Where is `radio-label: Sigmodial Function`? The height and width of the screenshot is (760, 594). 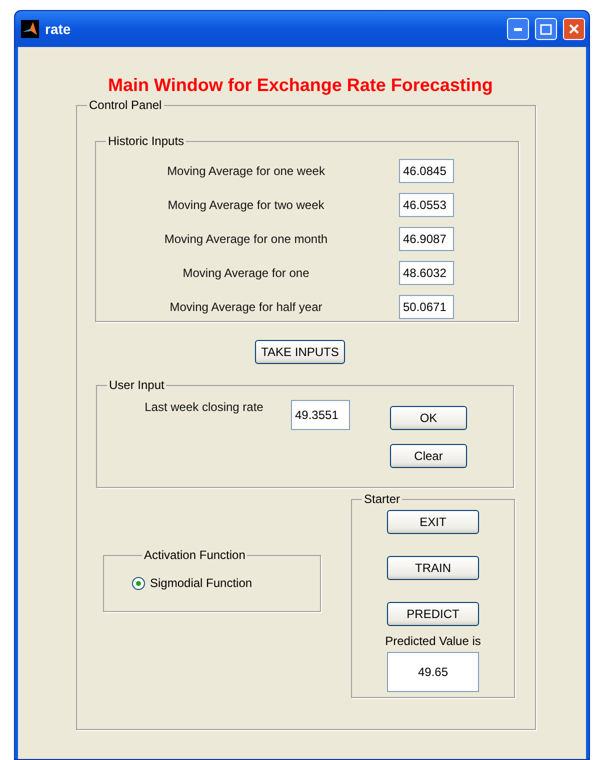 radio-label: Sigmodial Function is located at coordinates (201, 583).